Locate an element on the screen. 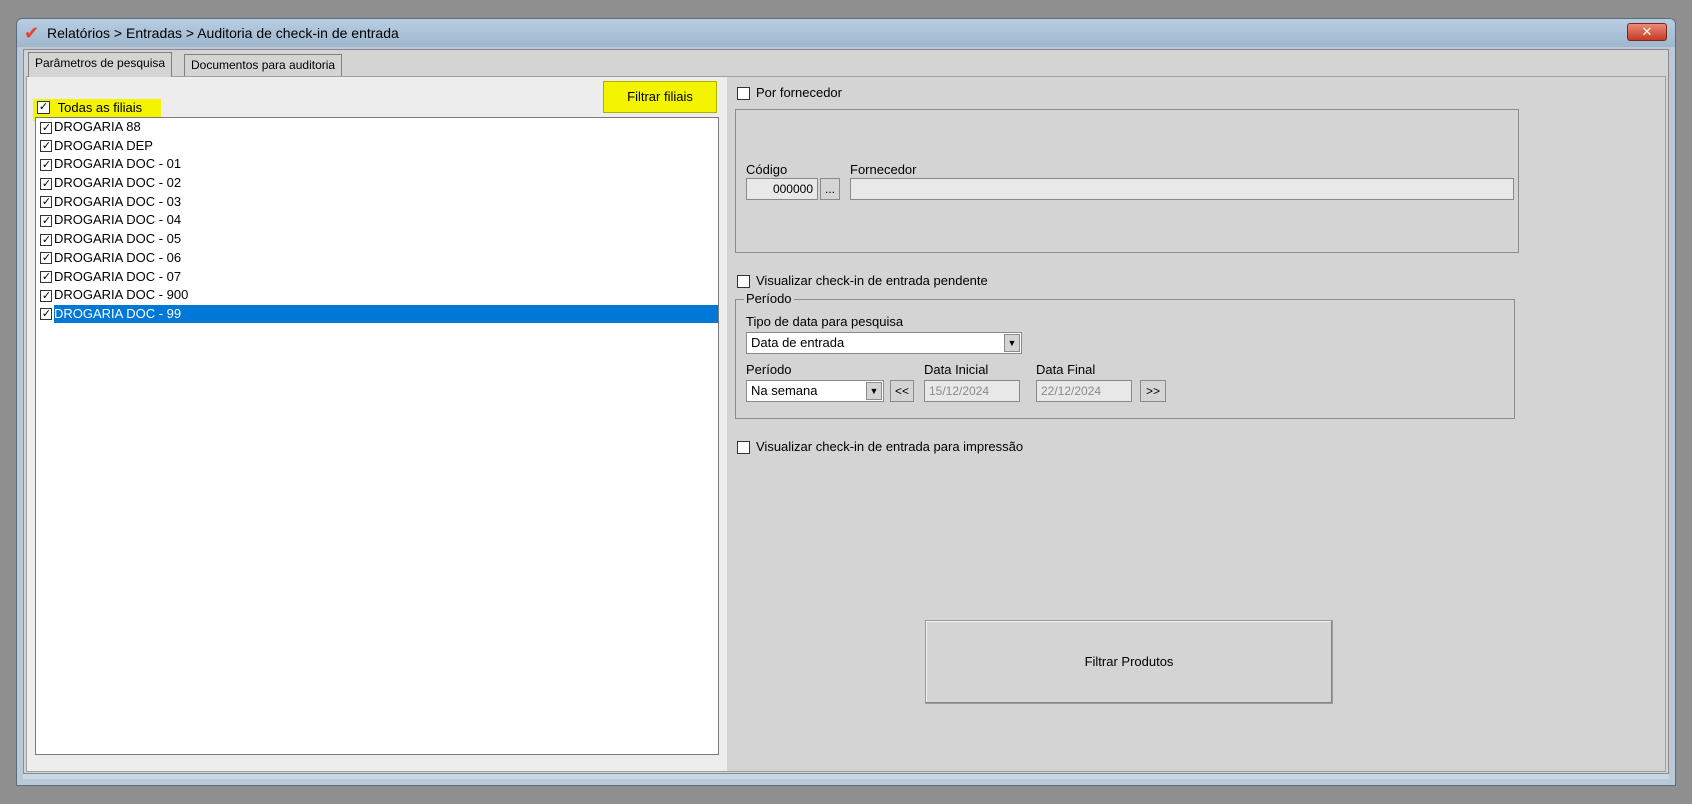 This screenshot has height=804, width=1692. filtrar-produtos-button: Filtrar Produtos is located at coordinates (1129, 662).